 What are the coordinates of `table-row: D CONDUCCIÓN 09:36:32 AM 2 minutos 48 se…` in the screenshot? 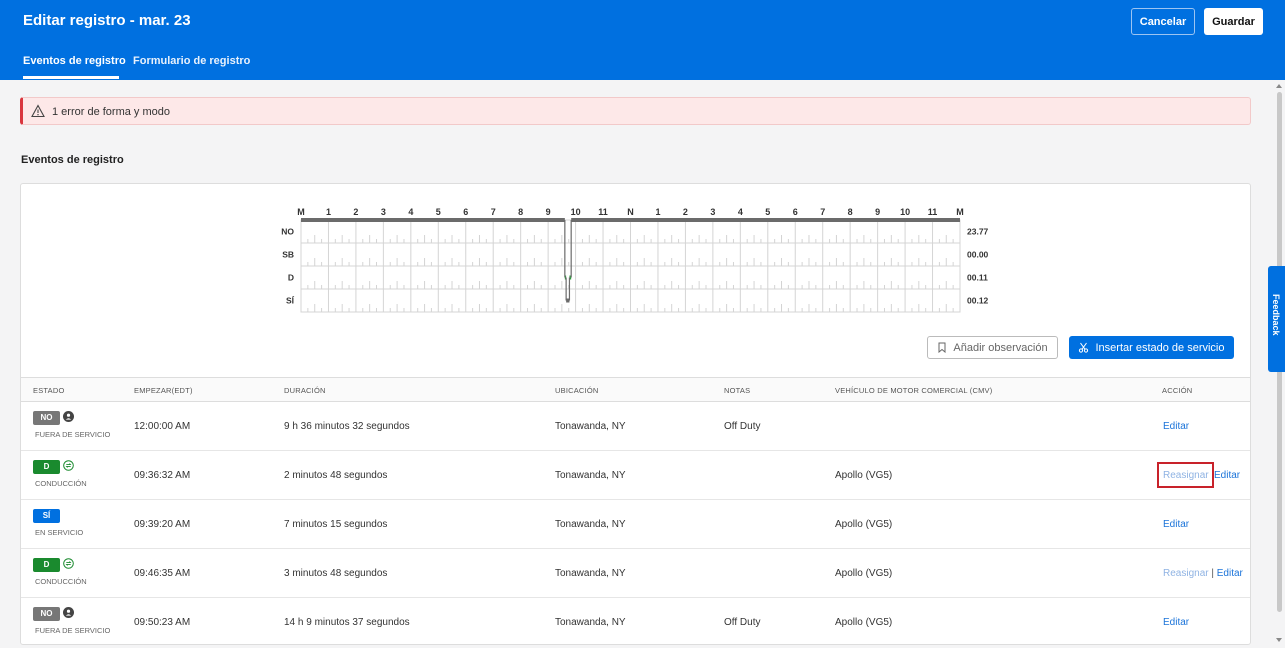 It's located at (635, 475).